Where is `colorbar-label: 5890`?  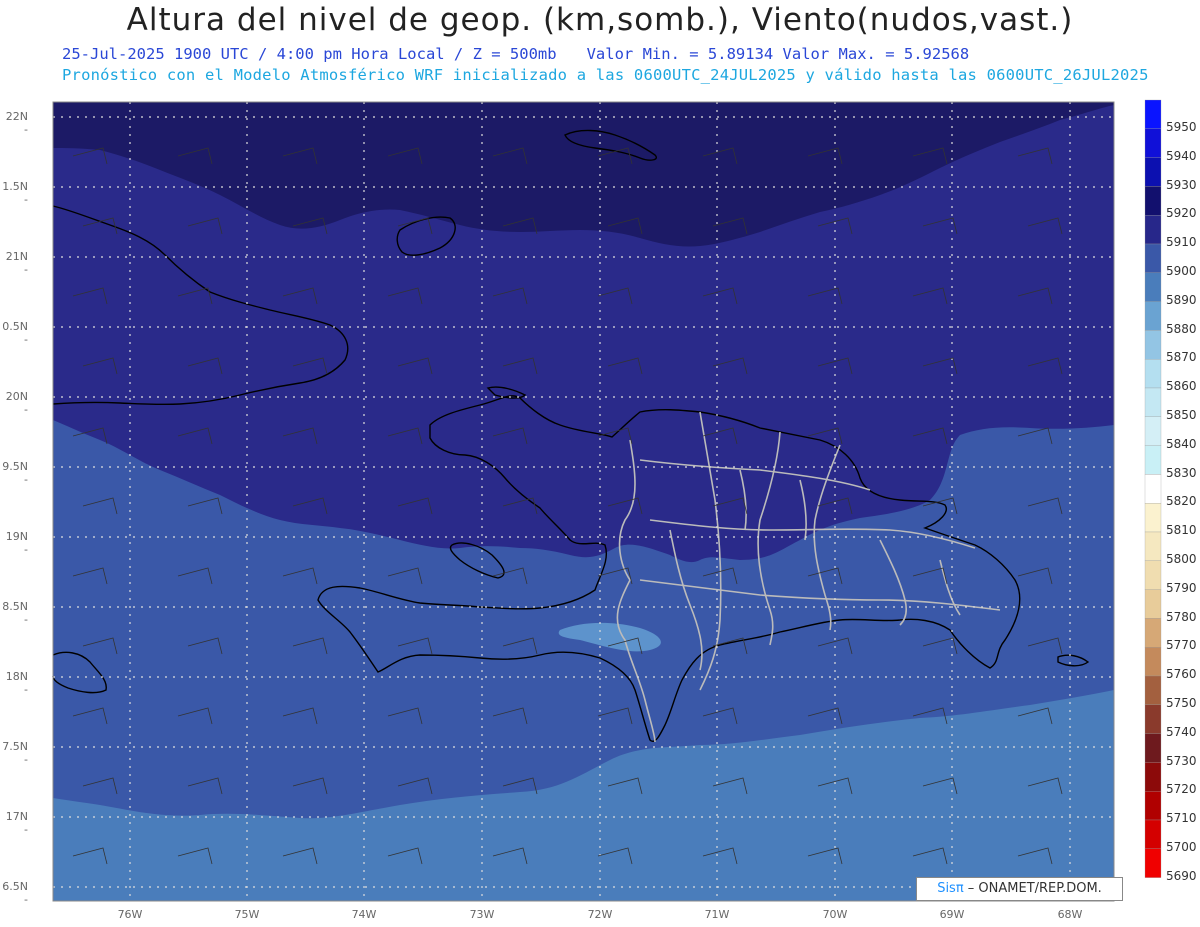 colorbar-label: 5890 is located at coordinates (1181, 299).